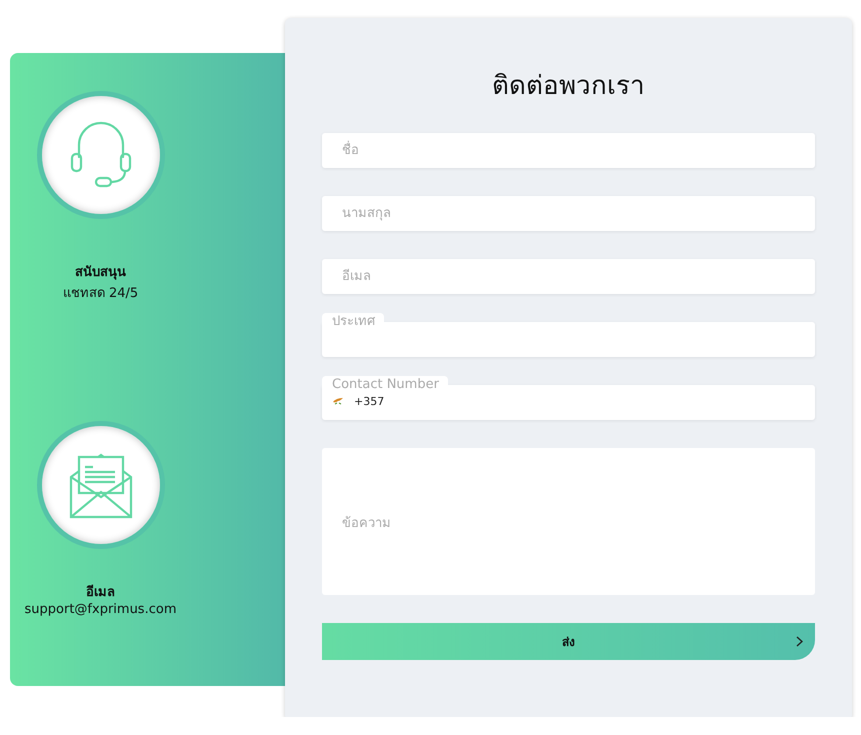 The image size is (861, 735). What do you see at coordinates (799, 641) in the screenshot?
I see `chevron-icon` at bounding box center [799, 641].